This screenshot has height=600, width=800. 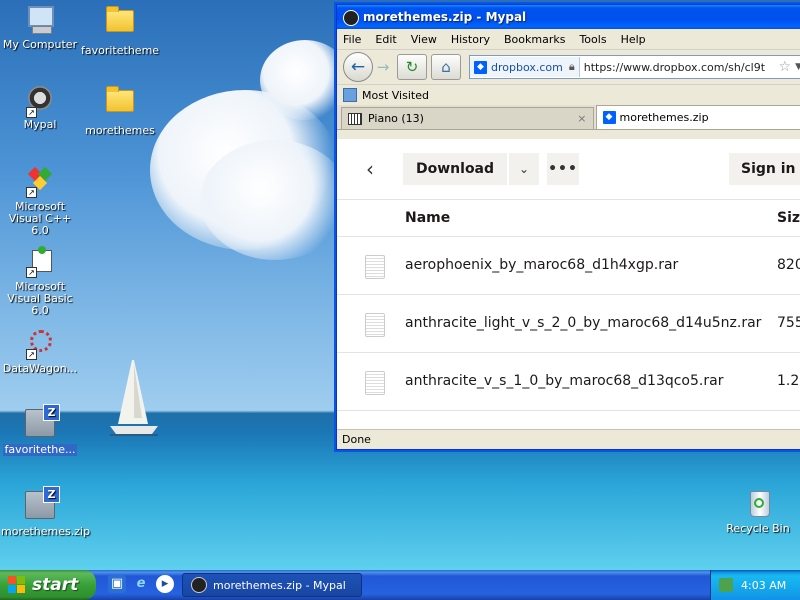 I want to click on table-row: aerophoenix_by_maroc68_d1h4xgp.rar 820, so click(x=568, y=266).